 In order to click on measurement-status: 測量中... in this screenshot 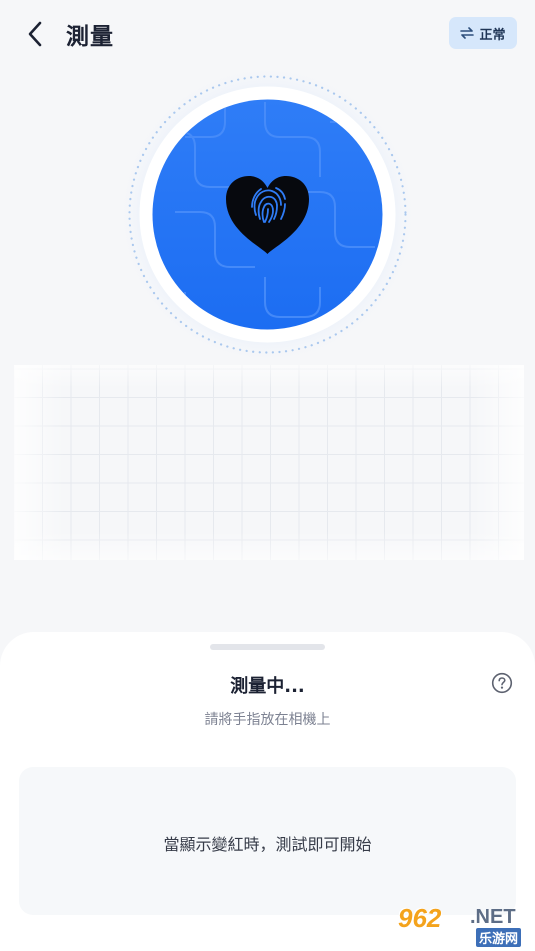, I will do `click(267, 686)`.